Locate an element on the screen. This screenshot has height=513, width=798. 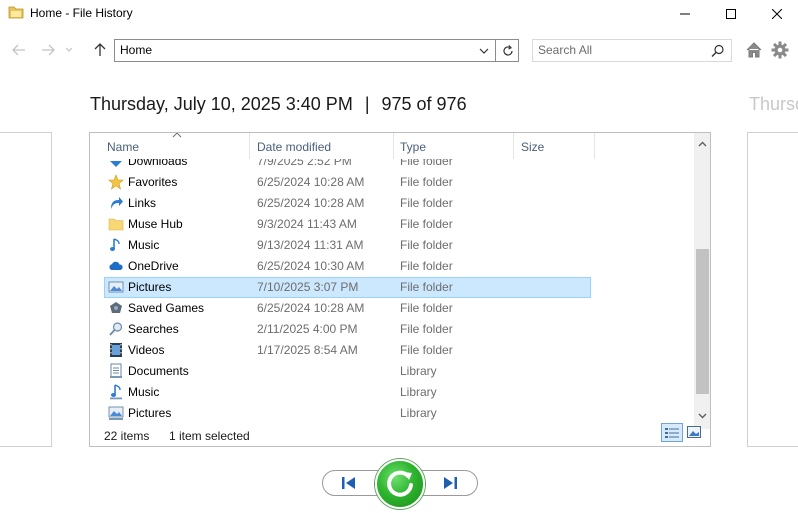
list-item-selected: Pictures 7/10/2025 3:07 PM File folder is located at coordinates (347, 287).